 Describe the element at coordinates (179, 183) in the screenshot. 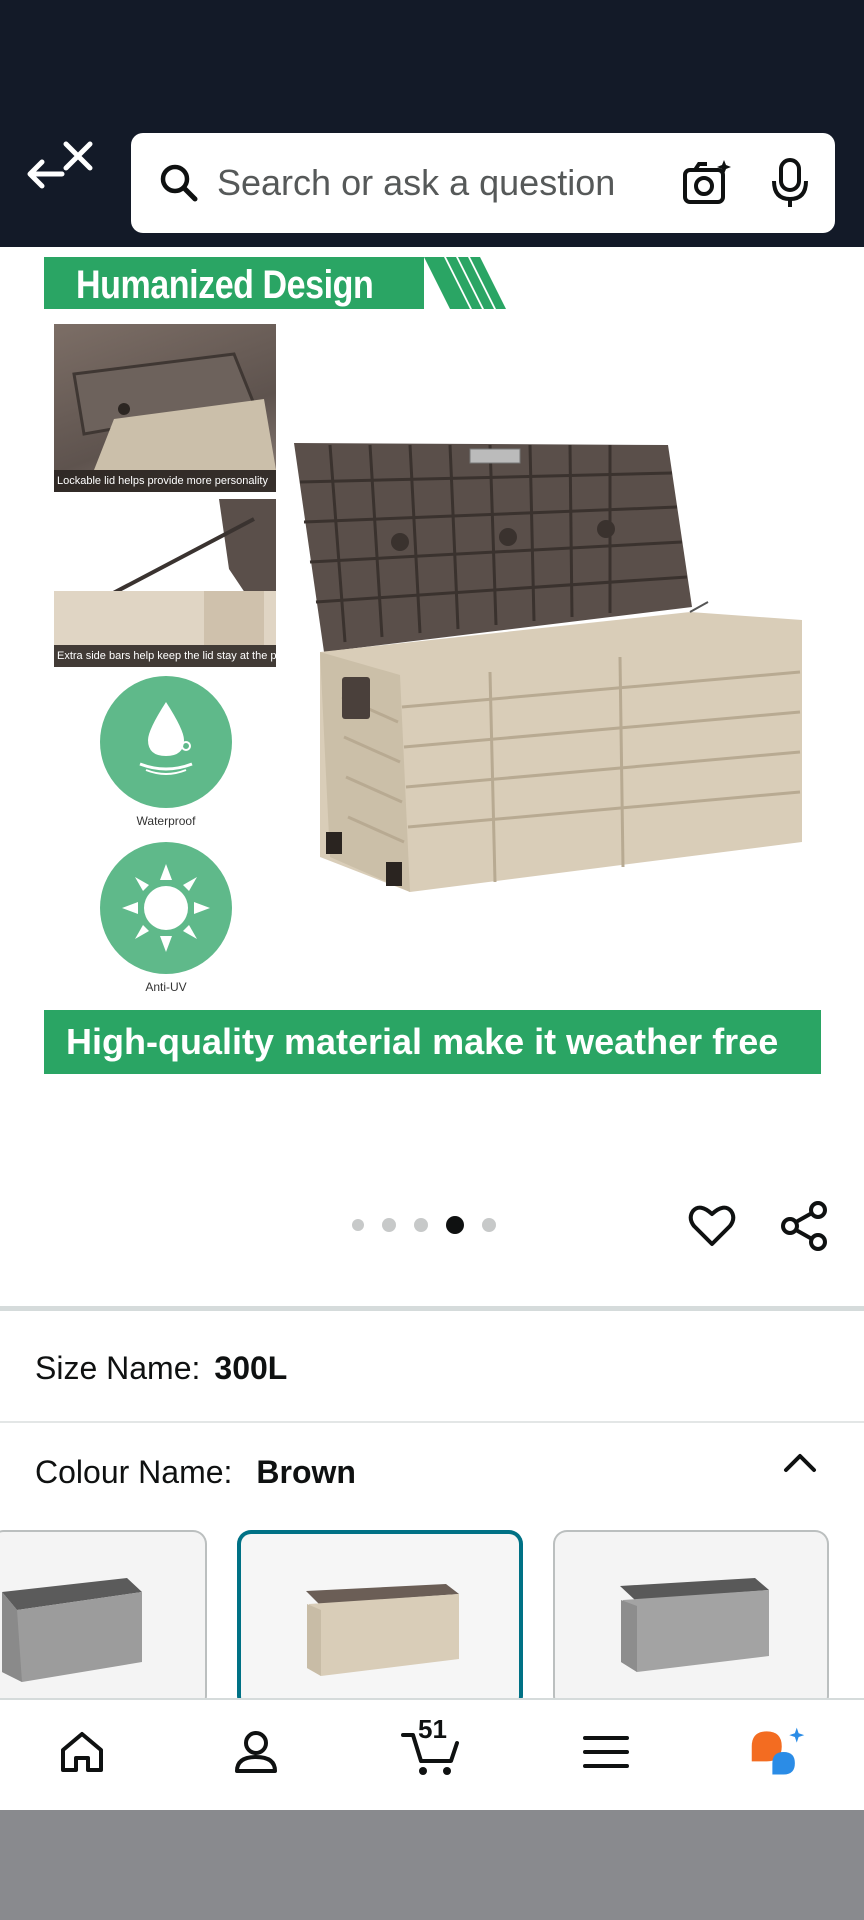

I see `search-icon` at that location.